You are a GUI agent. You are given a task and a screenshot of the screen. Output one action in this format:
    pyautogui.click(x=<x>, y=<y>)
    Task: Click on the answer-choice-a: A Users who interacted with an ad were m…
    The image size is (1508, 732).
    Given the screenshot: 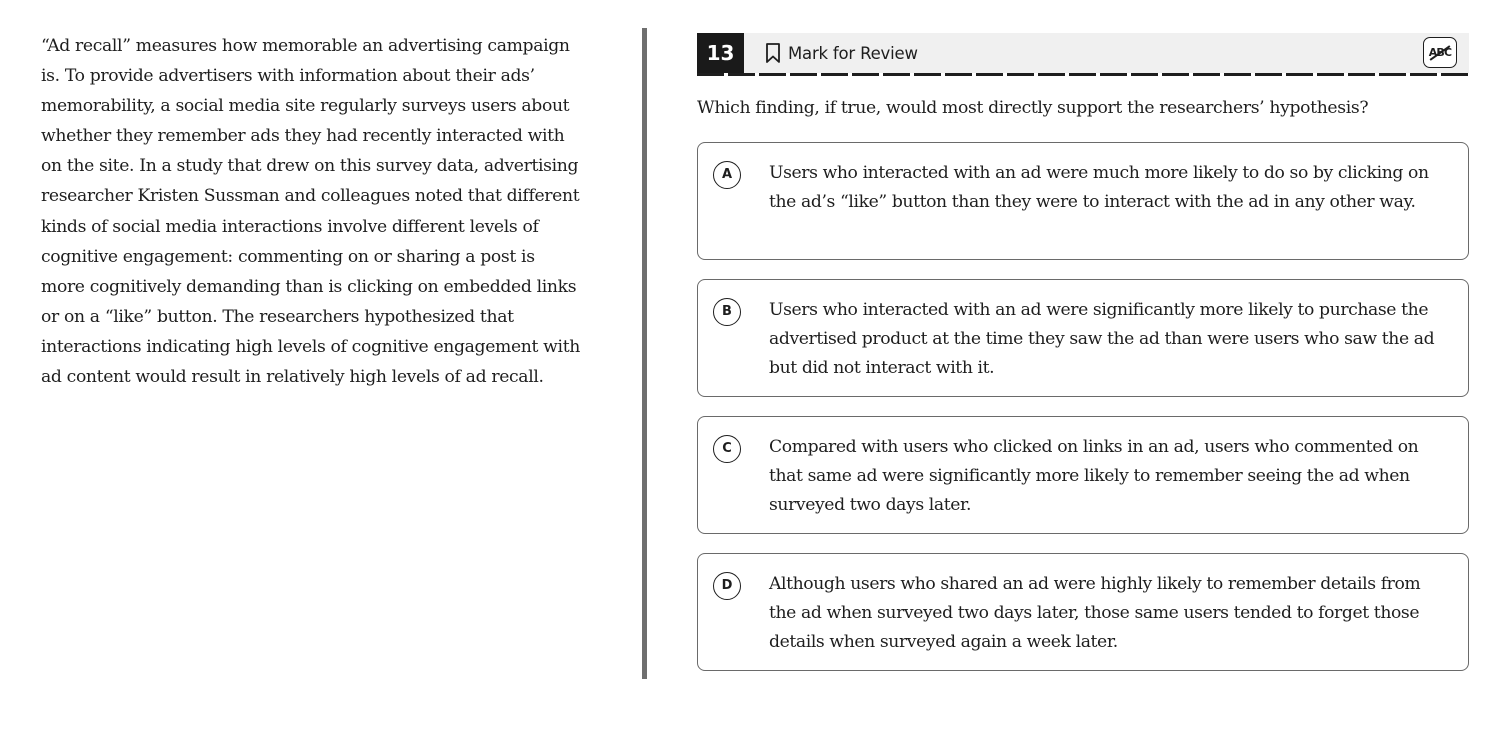 What is the action you would take?
    pyautogui.click(x=1083, y=201)
    